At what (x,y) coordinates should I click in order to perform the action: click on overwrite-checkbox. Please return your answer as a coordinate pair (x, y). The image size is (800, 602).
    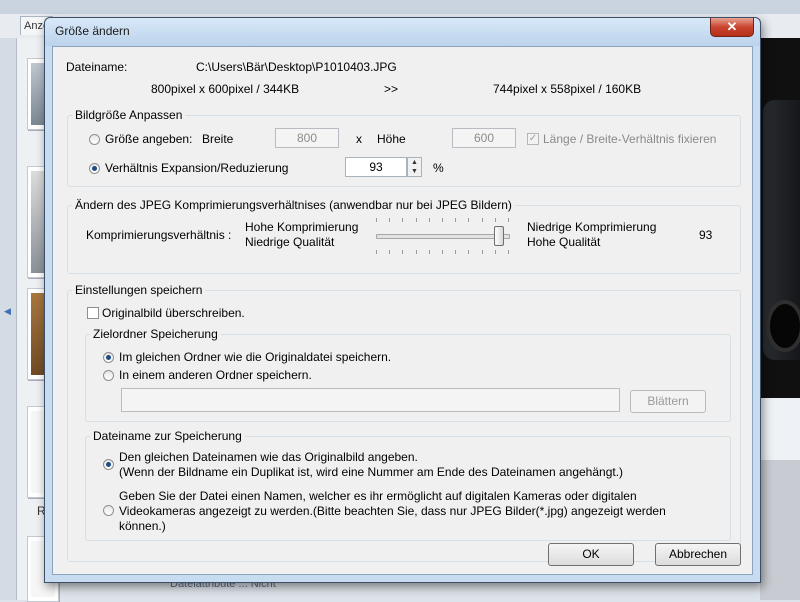
    Looking at the image, I should click on (93, 313).